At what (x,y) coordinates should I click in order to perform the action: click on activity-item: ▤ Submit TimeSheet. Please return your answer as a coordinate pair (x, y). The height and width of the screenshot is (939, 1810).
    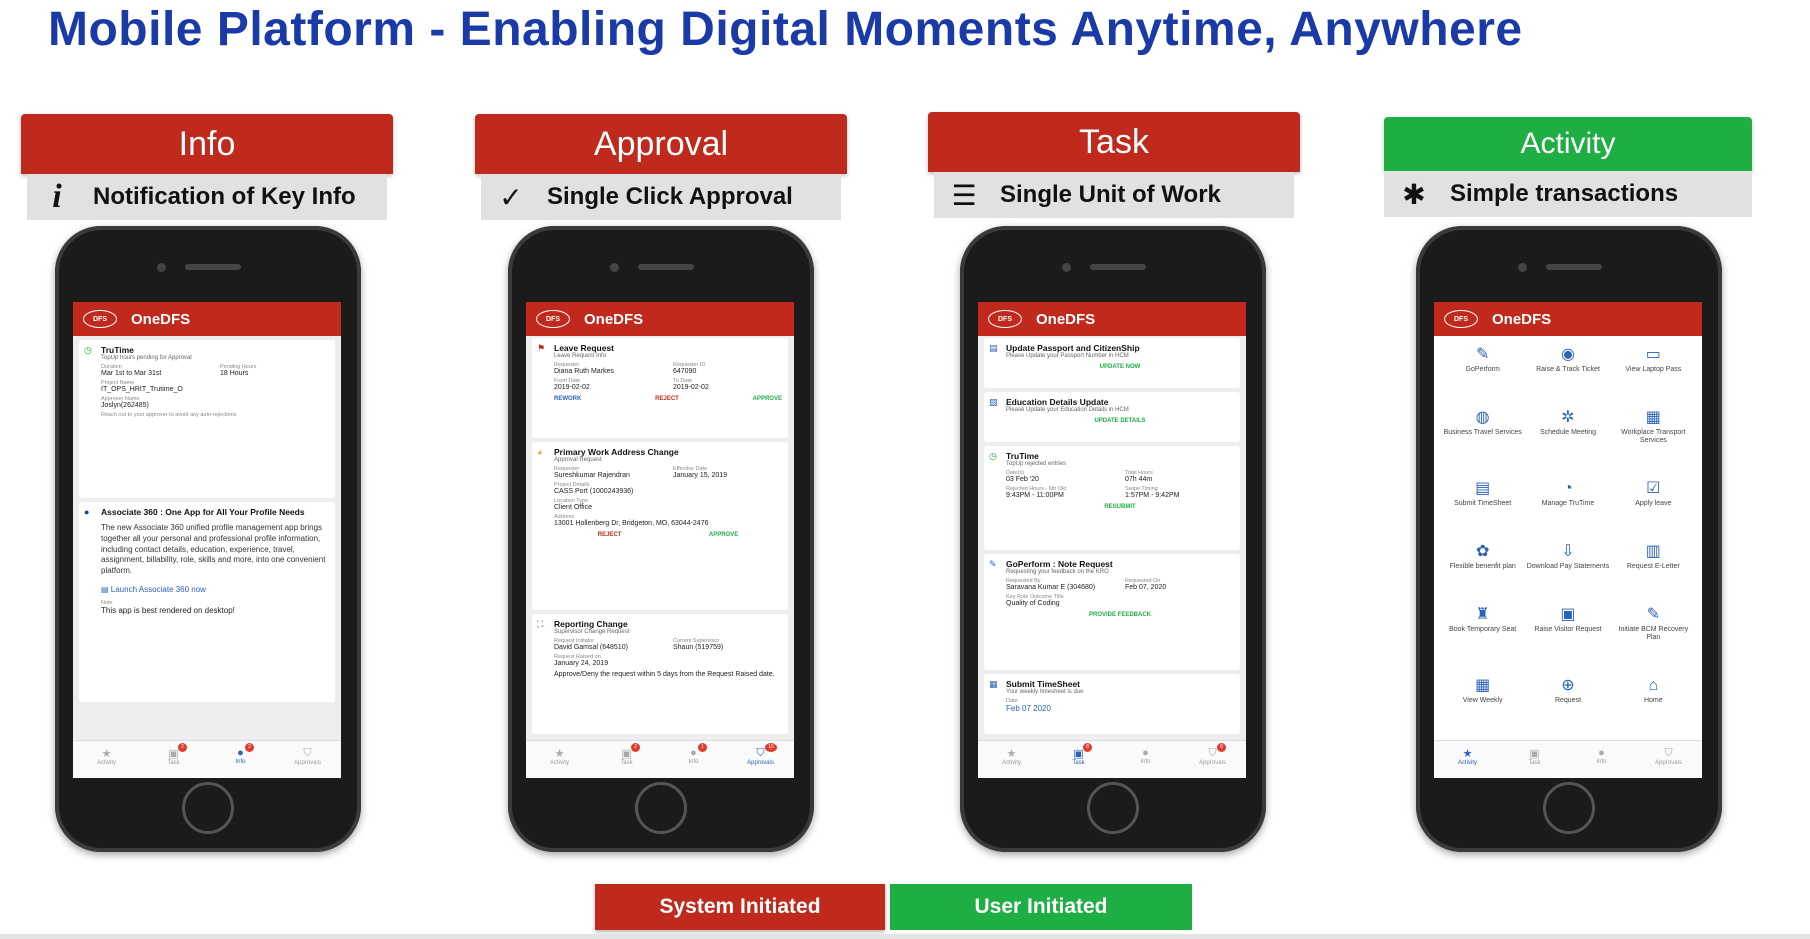
    Looking at the image, I should click on (1482, 506).